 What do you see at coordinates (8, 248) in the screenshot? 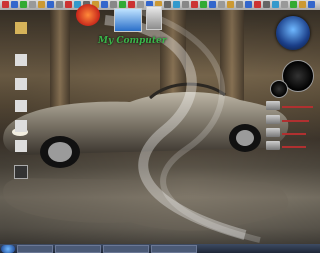
I see `start-button` at bounding box center [8, 248].